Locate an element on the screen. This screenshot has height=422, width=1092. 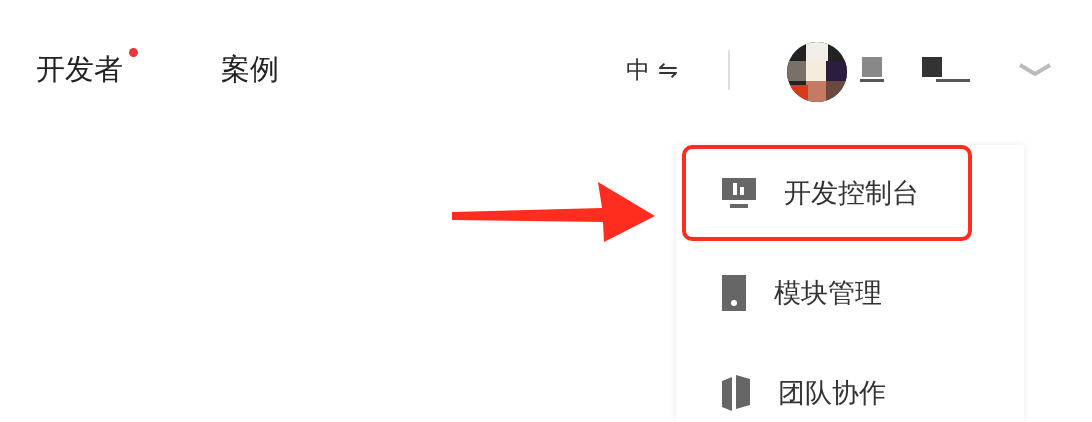
menu-item: 开发控制台 is located at coordinates (827, 193).